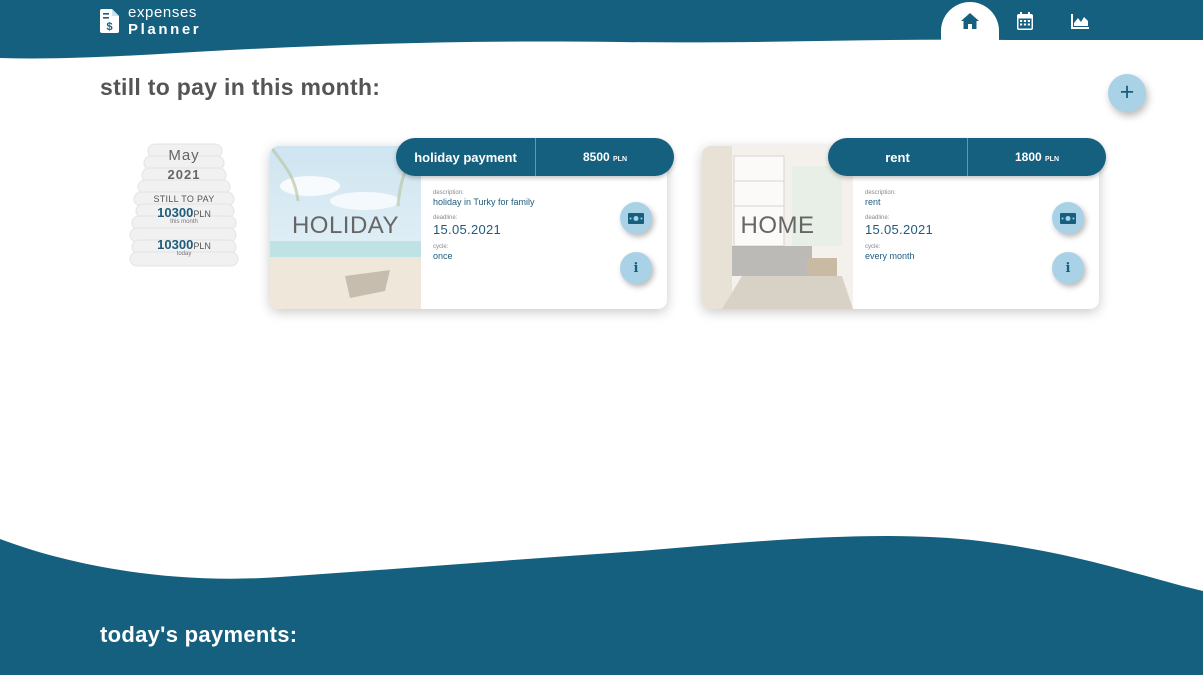 This screenshot has height=675, width=1203. Describe the element at coordinates (184, 244) in the screenshot. I see `summary-today-amount: 10300PLN` at that location.